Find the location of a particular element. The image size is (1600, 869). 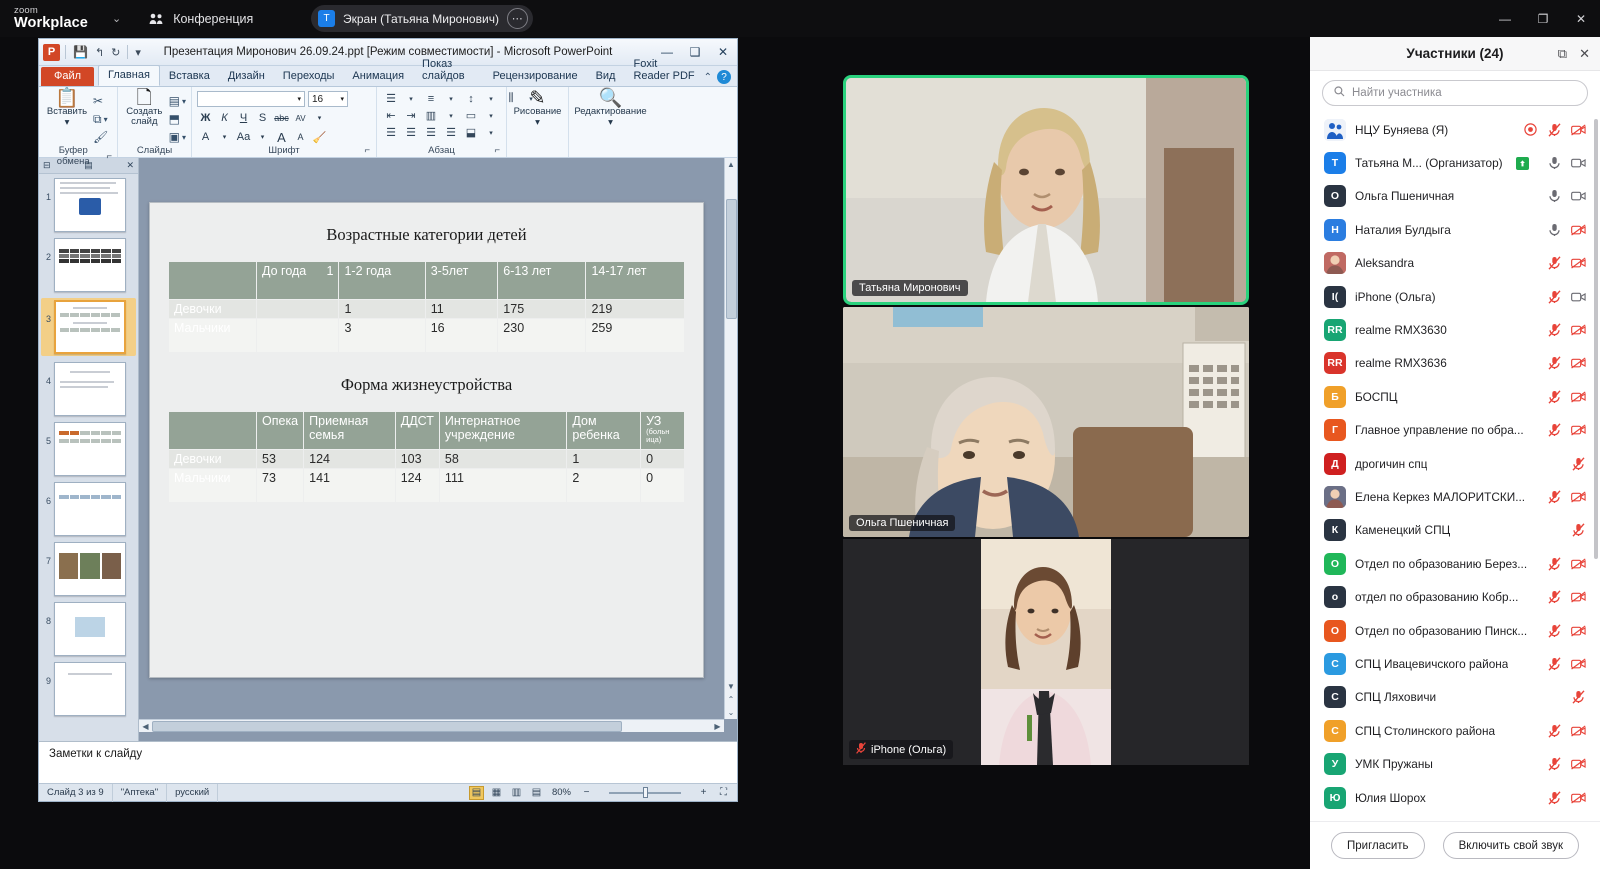

font-size-input: 16 ▾ is located at coordinates (328, 99).